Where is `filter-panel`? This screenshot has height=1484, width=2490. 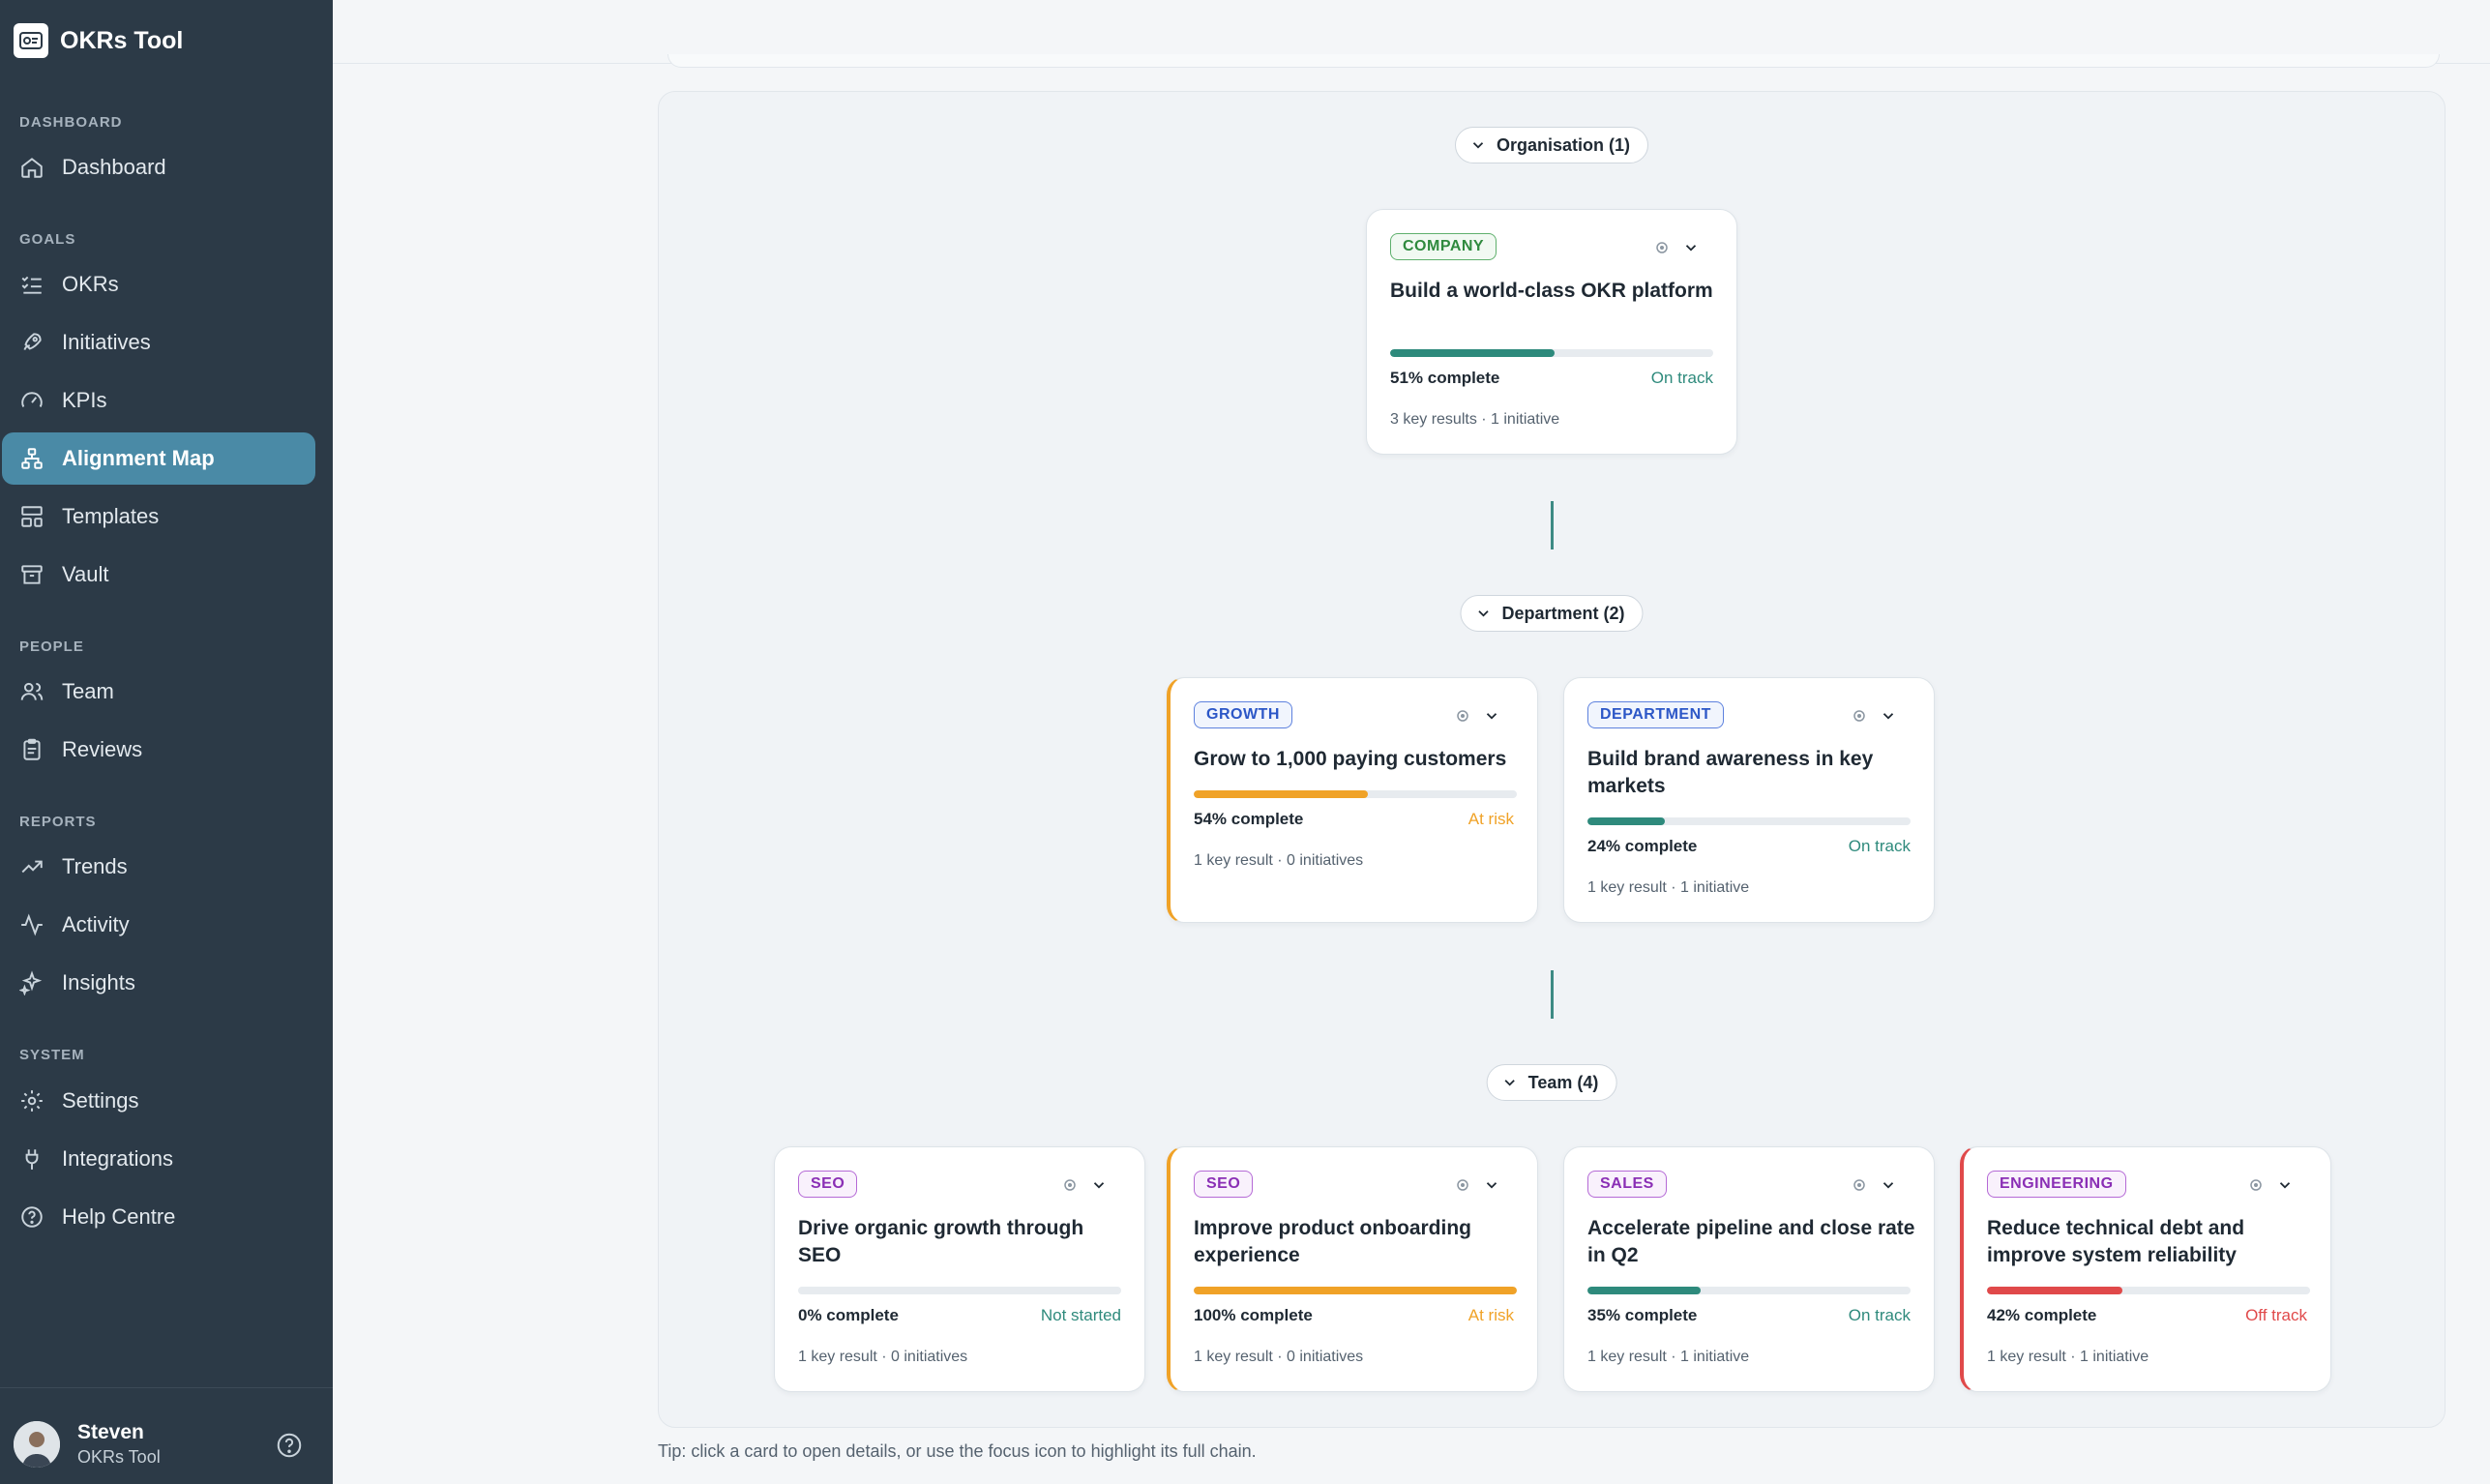
filter-panel is located at coordinates (1553, 61).